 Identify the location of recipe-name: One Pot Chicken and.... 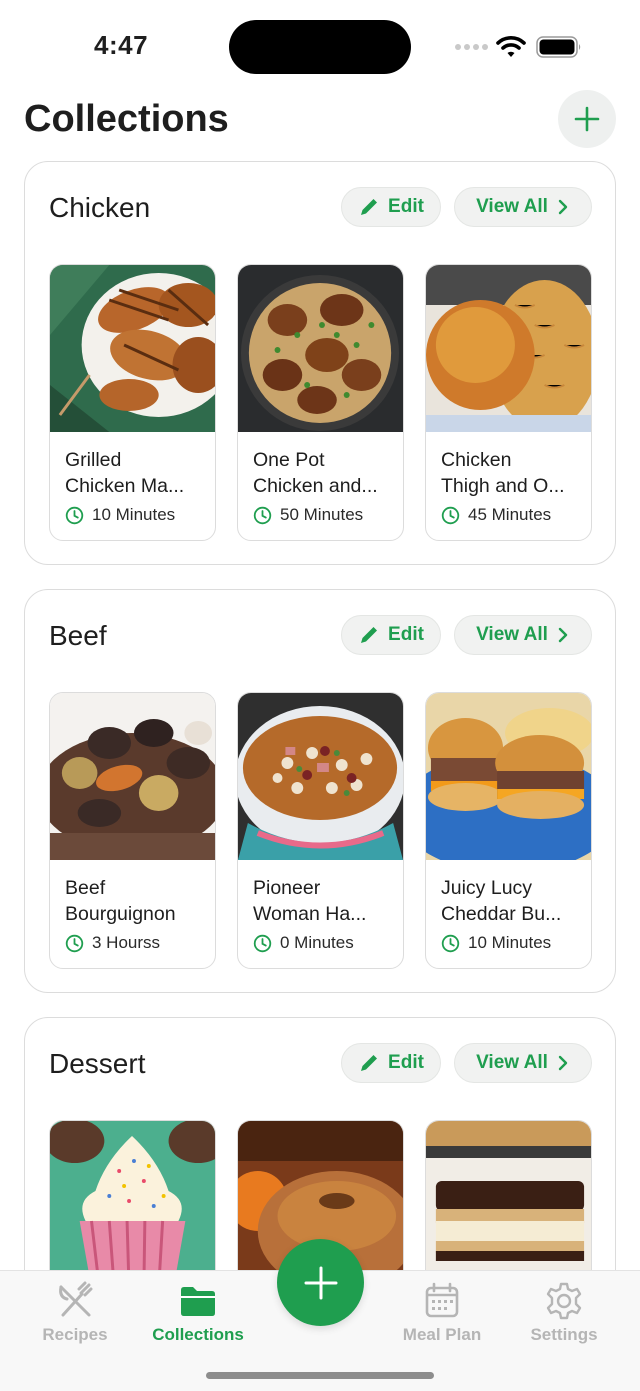
(315, 473).